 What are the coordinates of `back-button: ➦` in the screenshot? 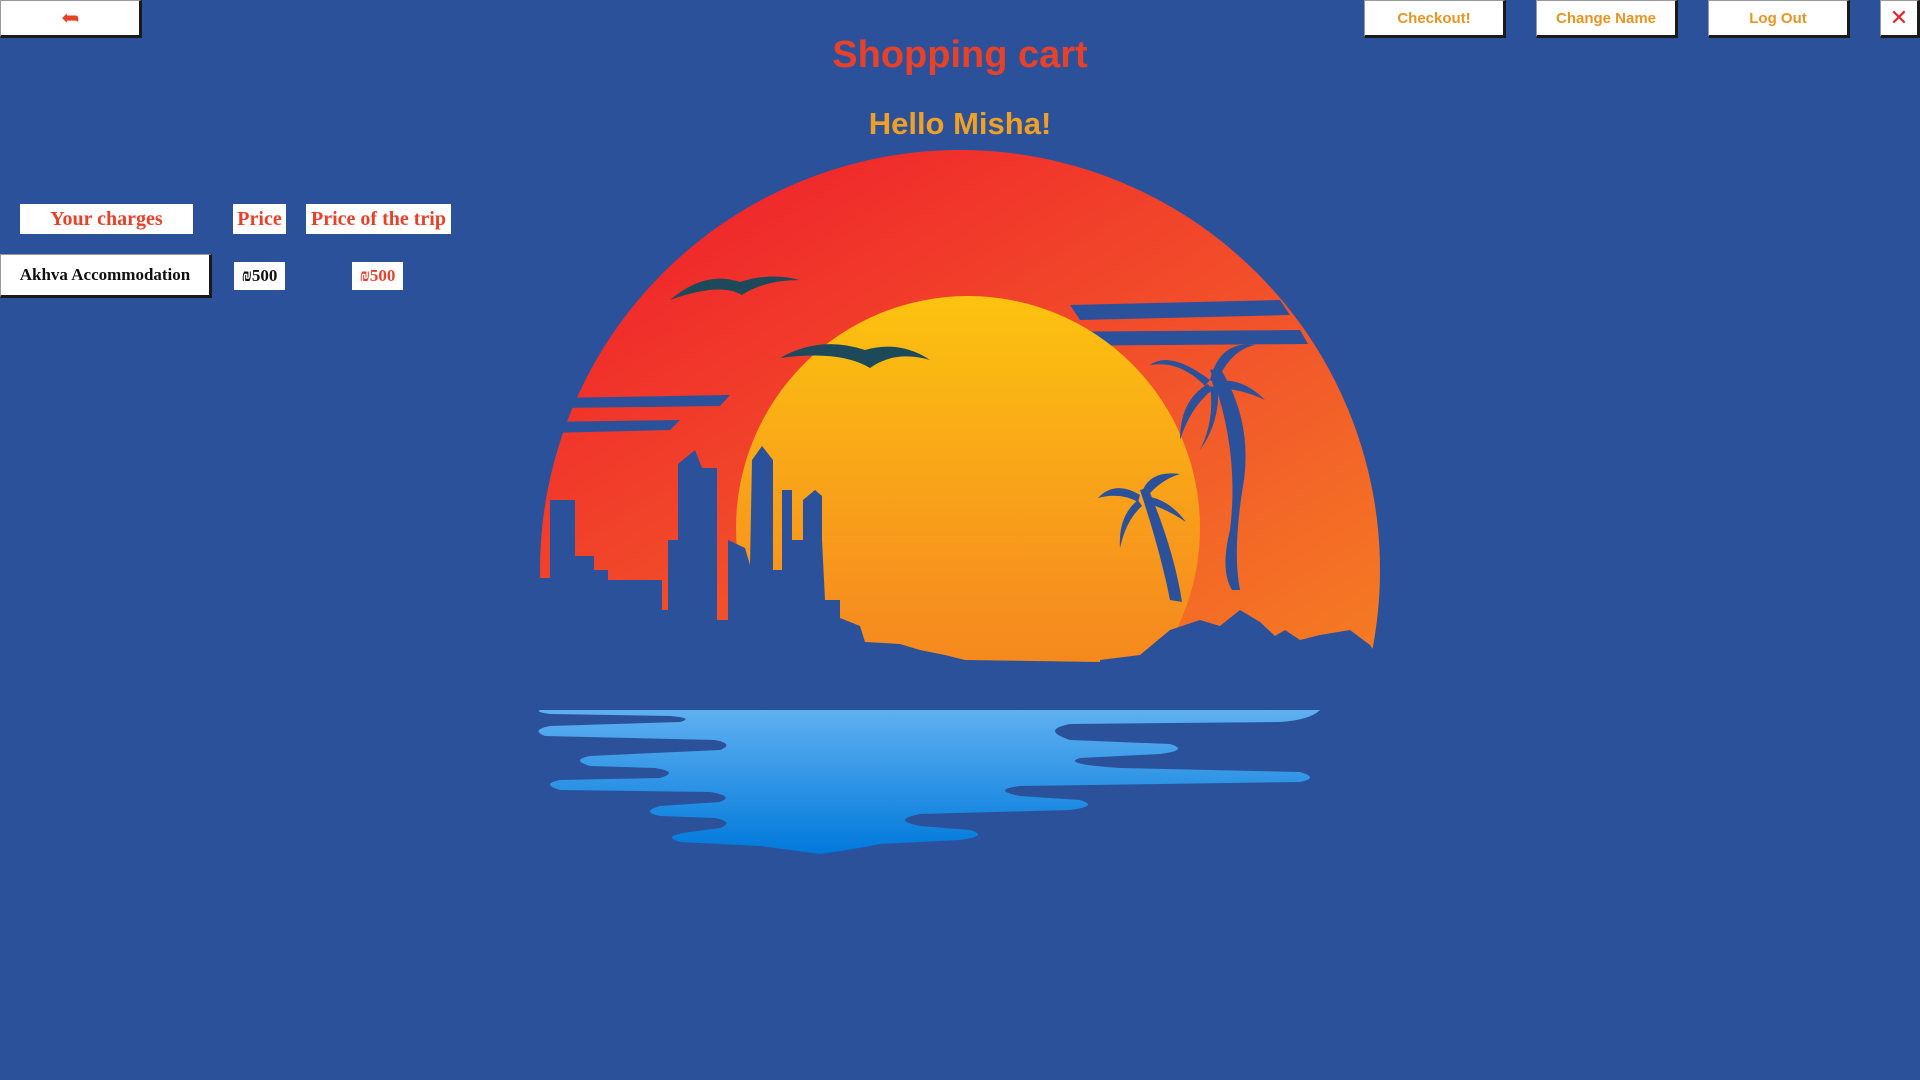 It's located at (71, 19).